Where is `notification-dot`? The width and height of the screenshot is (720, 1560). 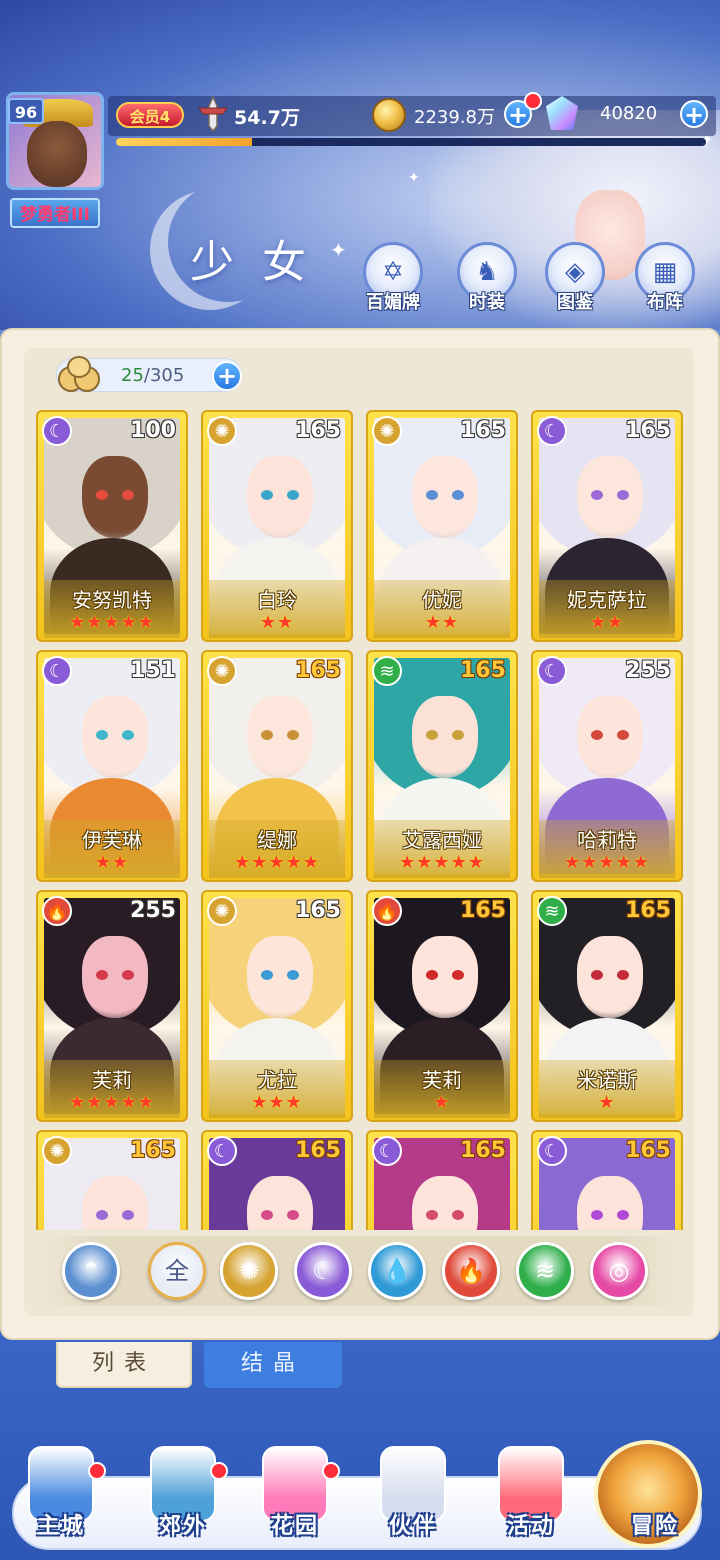 notification-dot is located at coordinates (97, 1471).